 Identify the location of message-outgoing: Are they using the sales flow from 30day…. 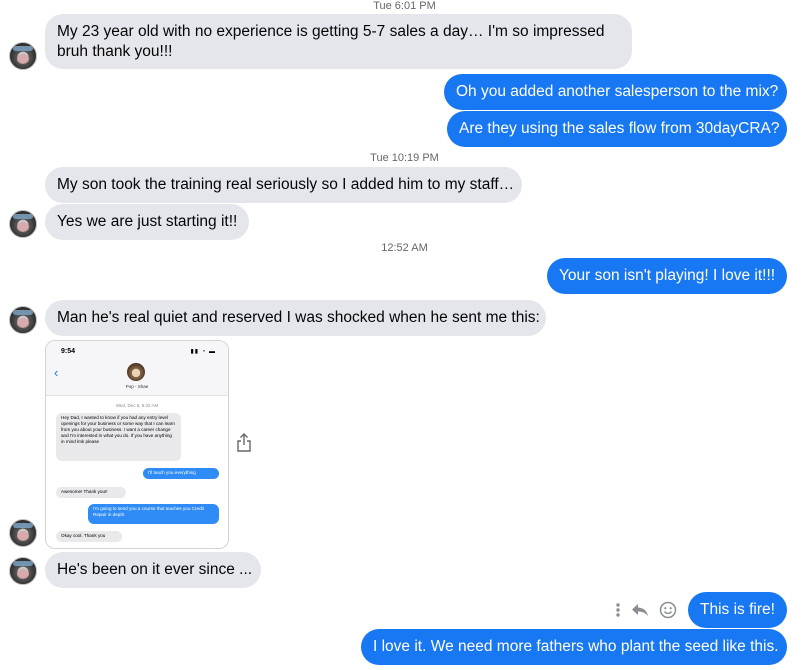
(617, 129).